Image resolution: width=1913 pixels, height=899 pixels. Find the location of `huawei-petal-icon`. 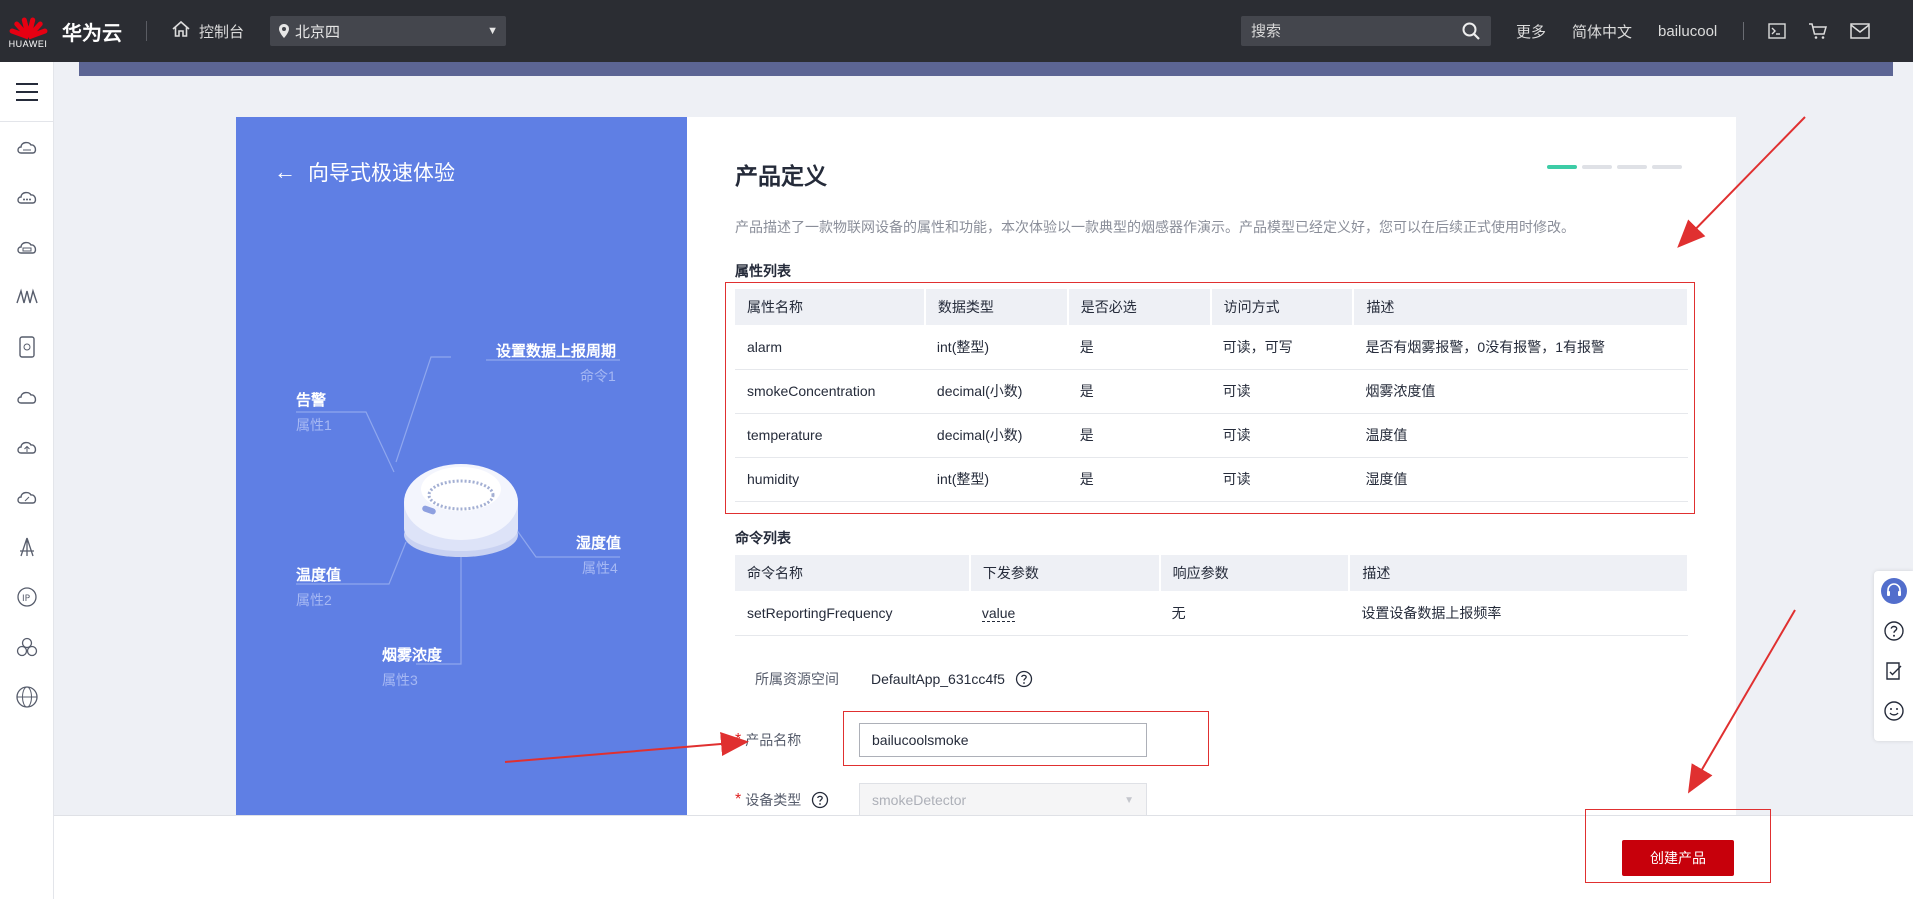

huawei-petal-icon is located at coordinates (28, 26).